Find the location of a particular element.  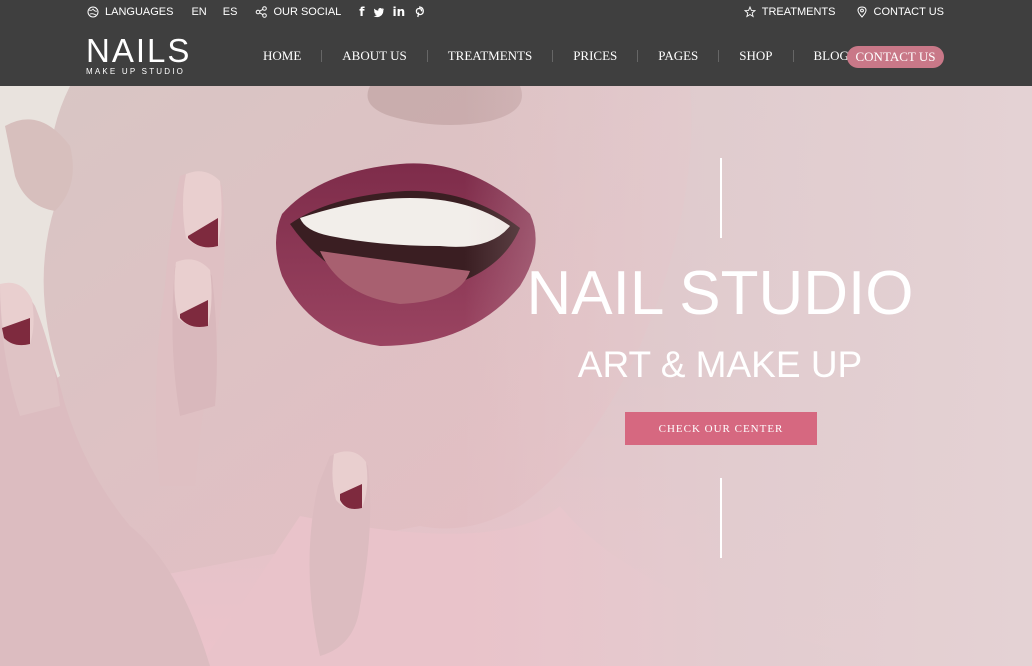

location-pin-icon is located at coordinates (861, 12).